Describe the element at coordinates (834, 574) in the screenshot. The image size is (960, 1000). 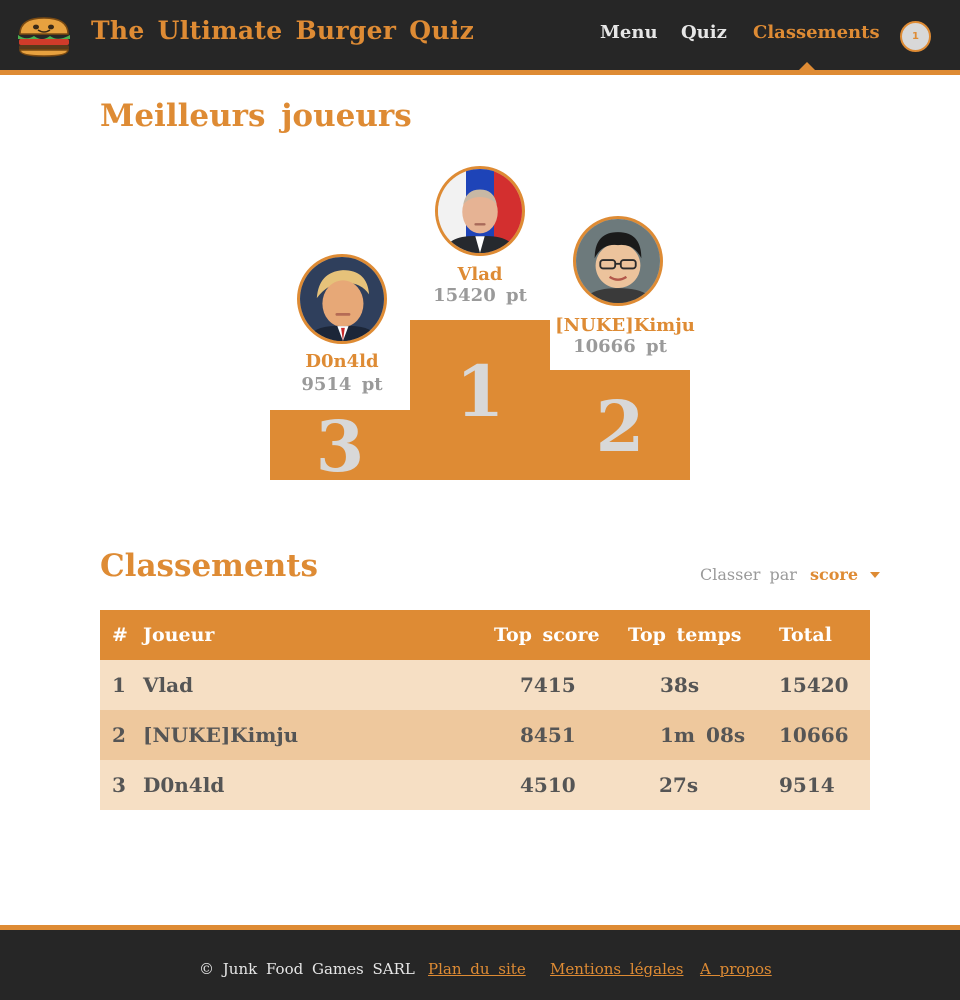
I see `sort-selected-value: score` at that location.